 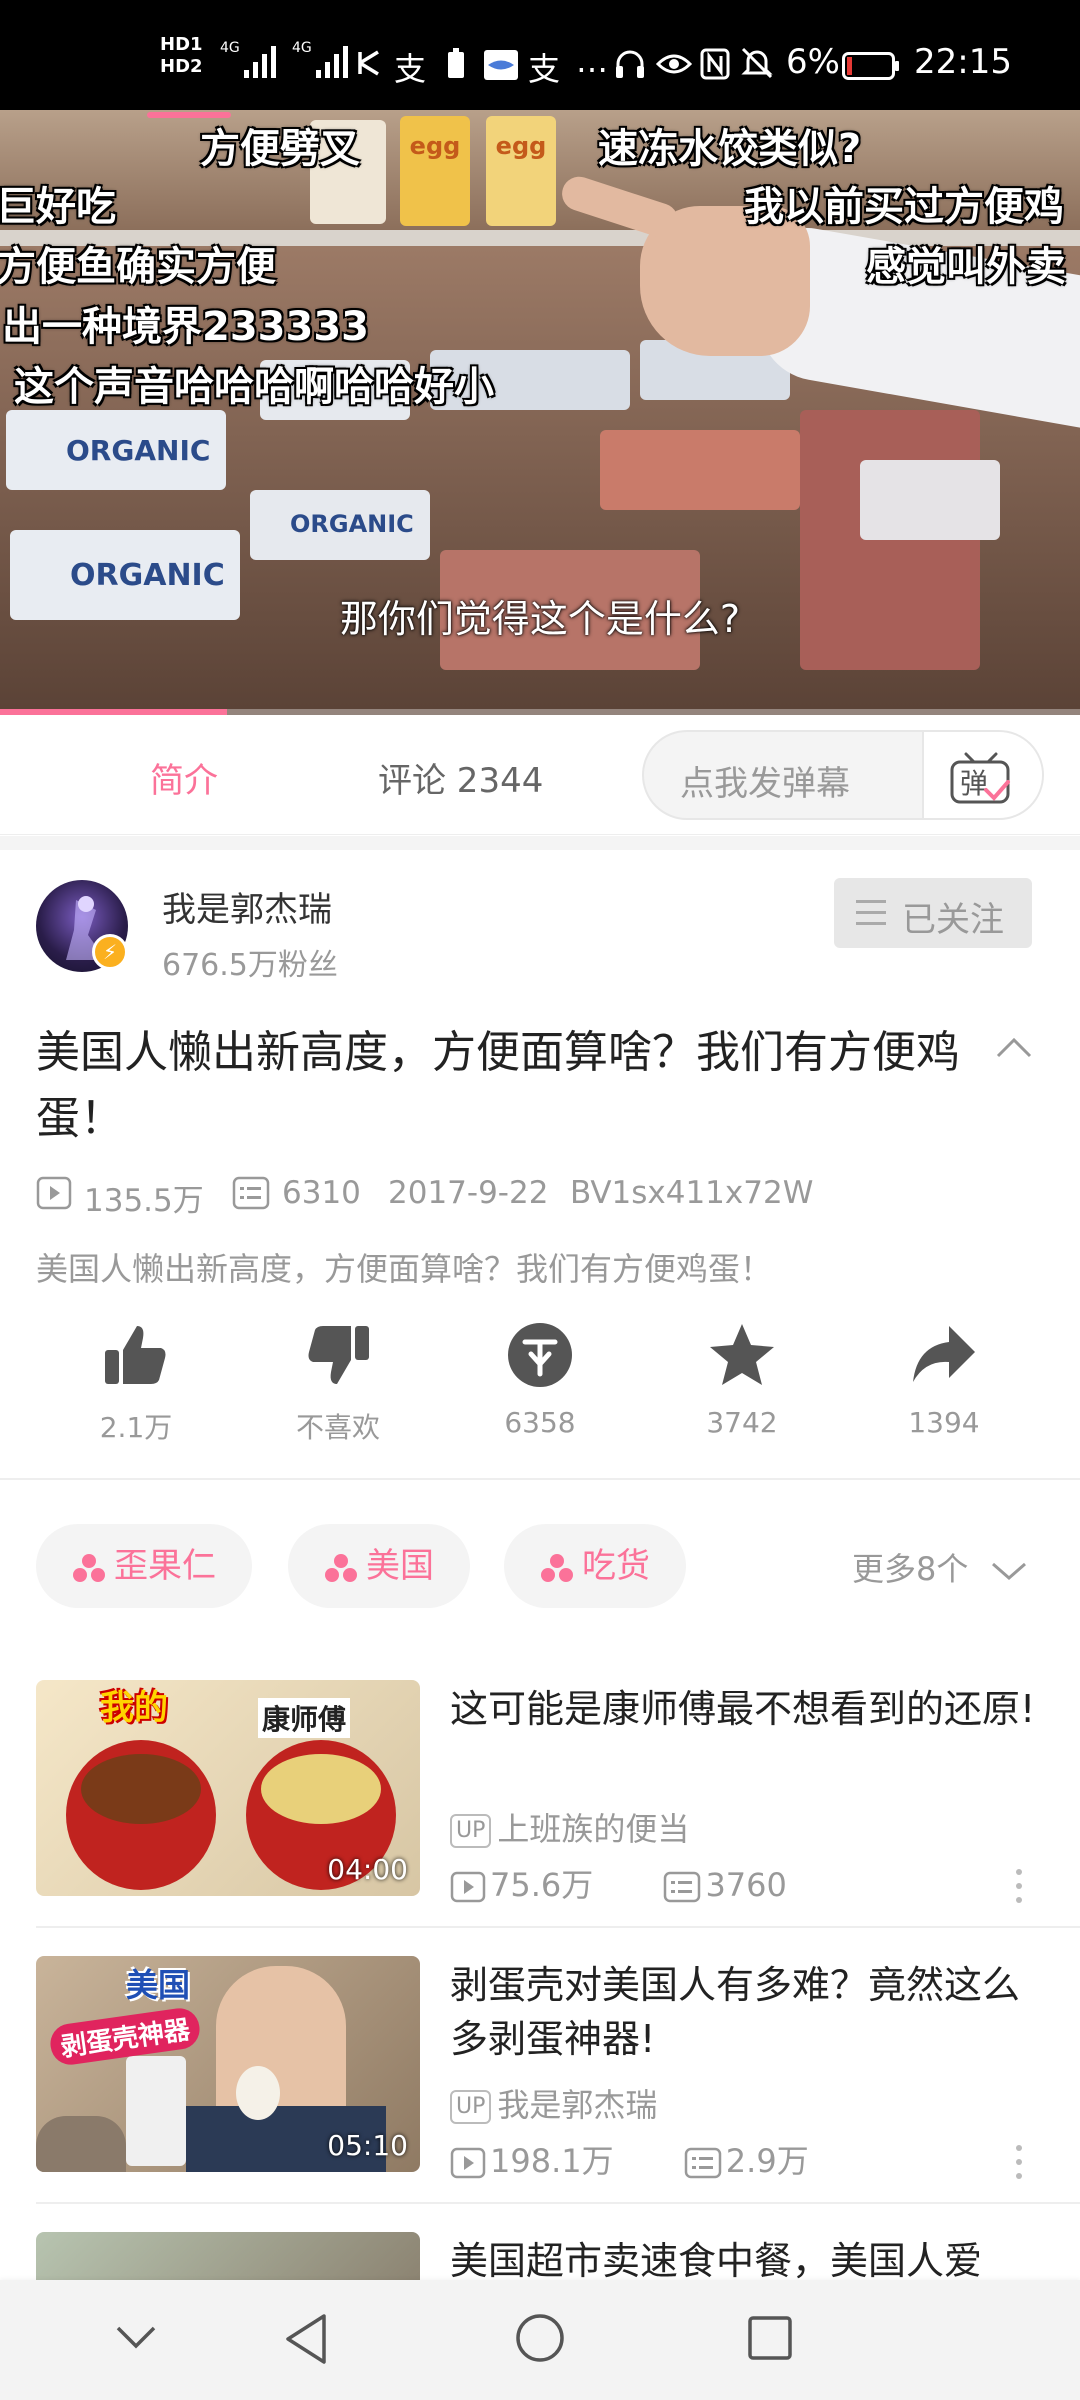 What do you see at coordinates (542, 1885) in the screenshot?
I see `view-count: 75.6万` at bounding box center [542, 1885].